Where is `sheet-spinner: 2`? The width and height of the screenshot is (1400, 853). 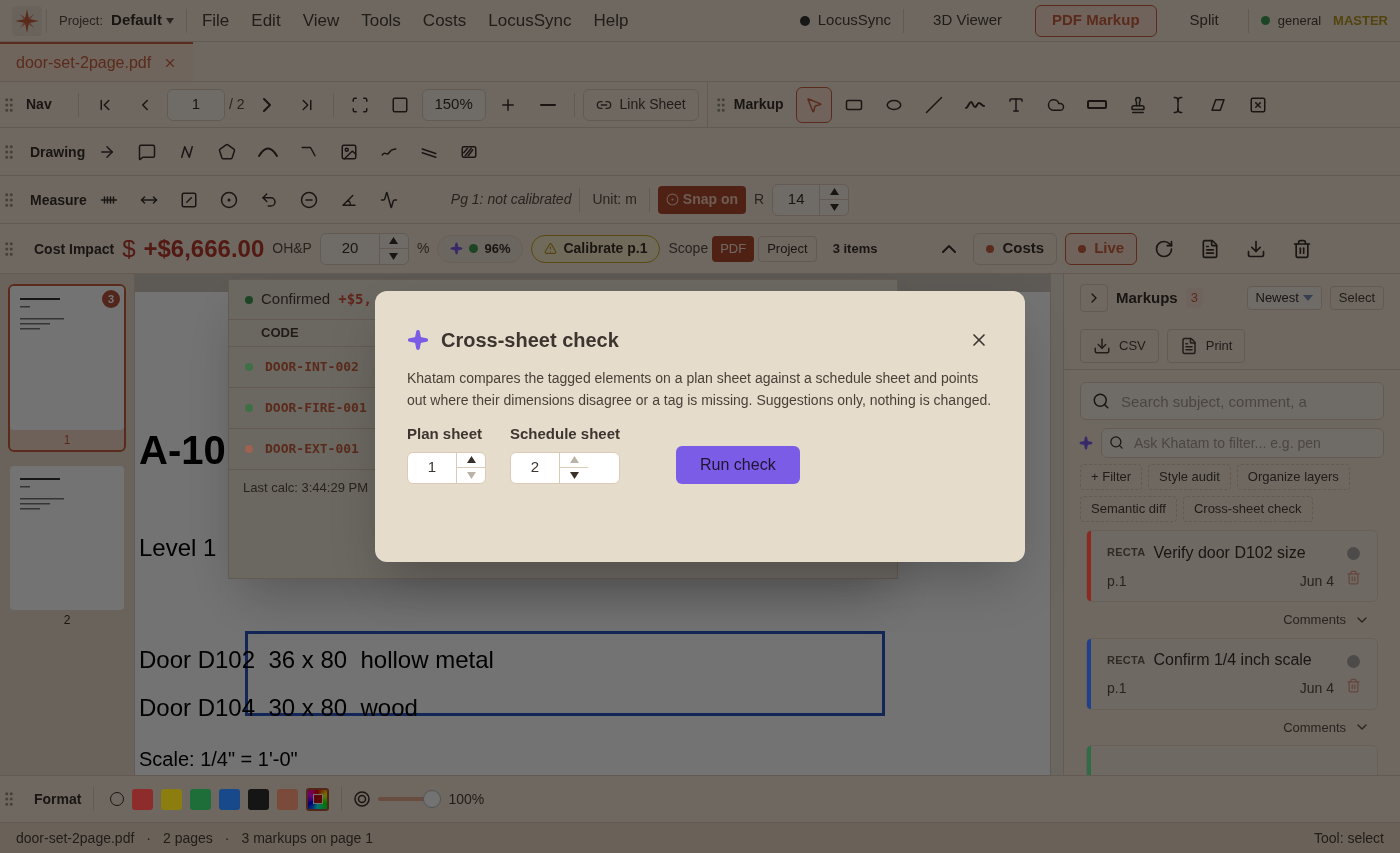 sheet-spinner: 2 is located at coordinates (565, 467).